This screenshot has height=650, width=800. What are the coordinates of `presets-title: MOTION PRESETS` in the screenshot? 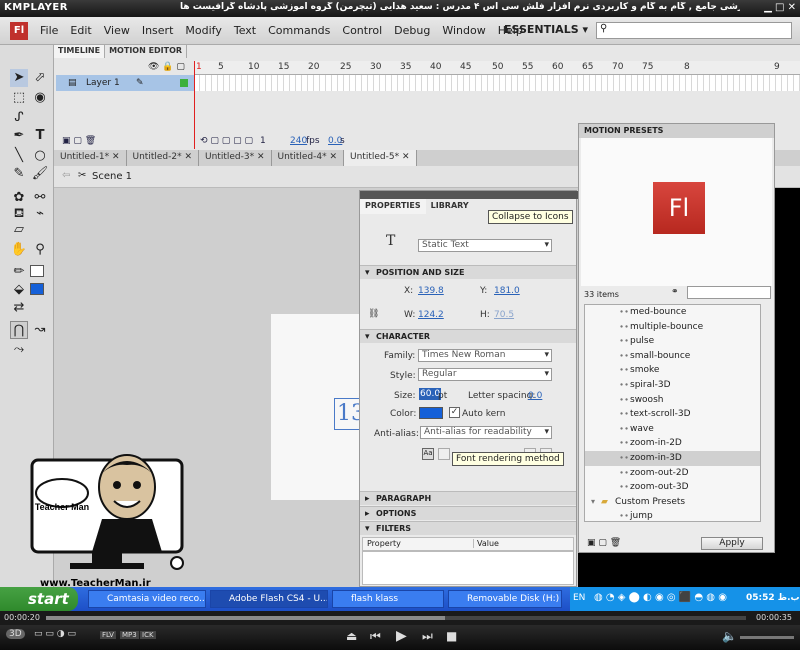 It's located at (676, 131).